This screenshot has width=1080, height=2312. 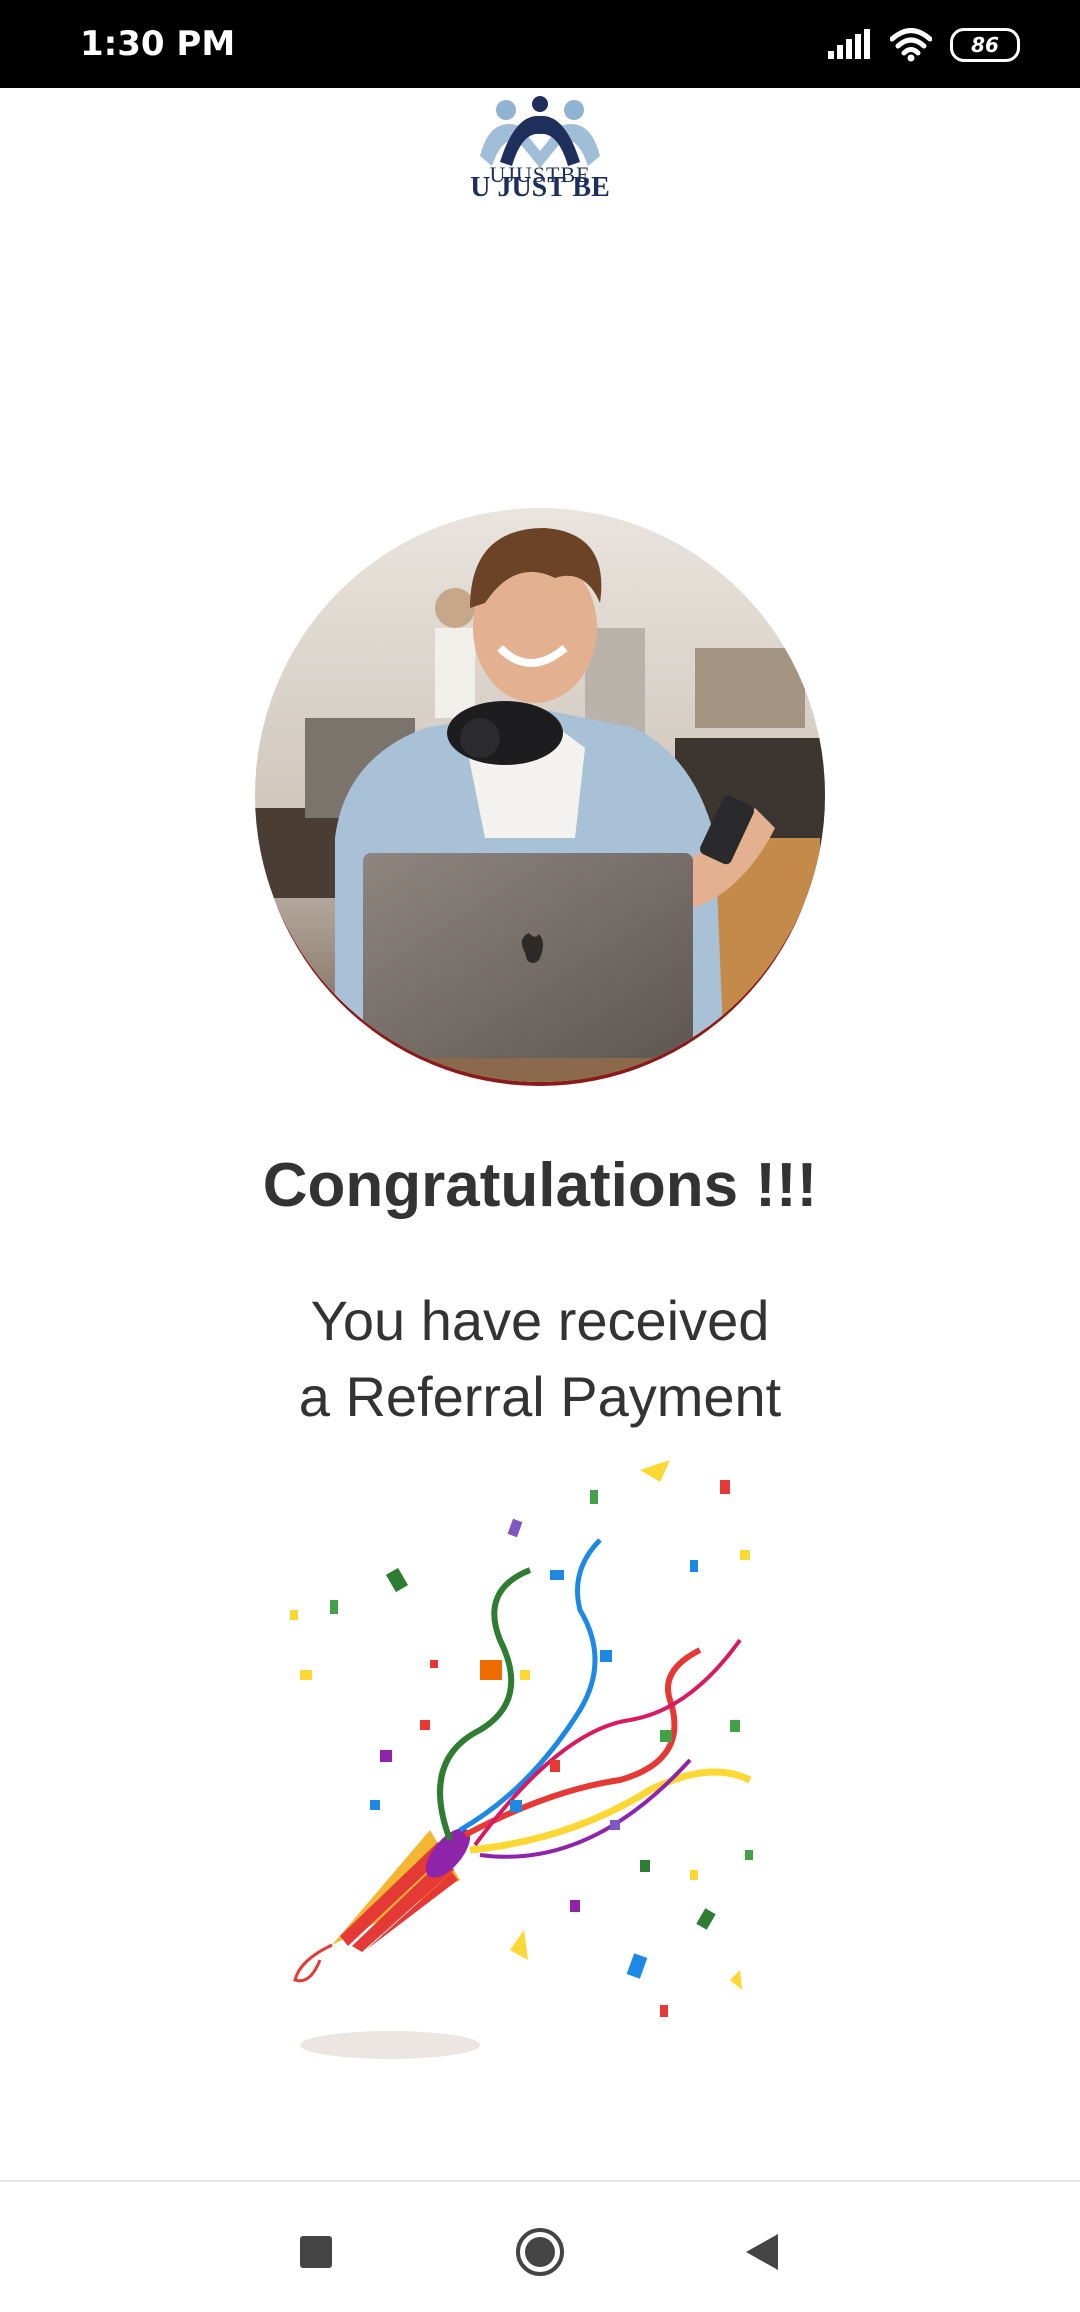 I want to click on status-icons: 86, so click(x=924, y=45).